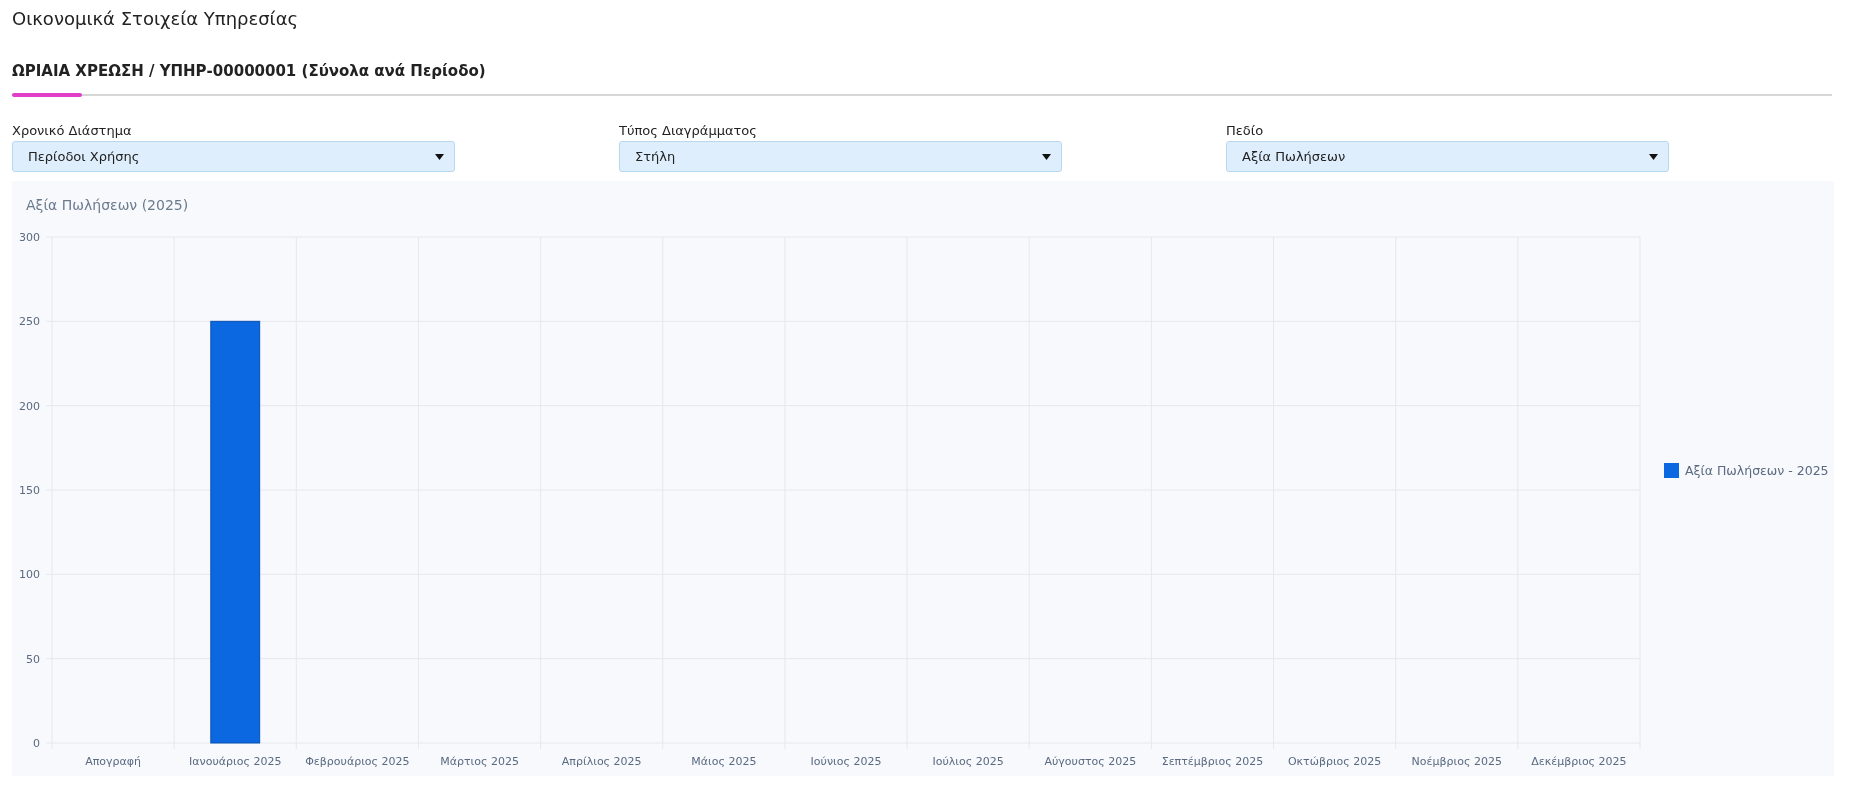 The image size is (1858, 796). Describe the element at coordinates (1456, 761) in the screenshot. I see `axis-category-label: Νοέμβριος 2025` at that location.